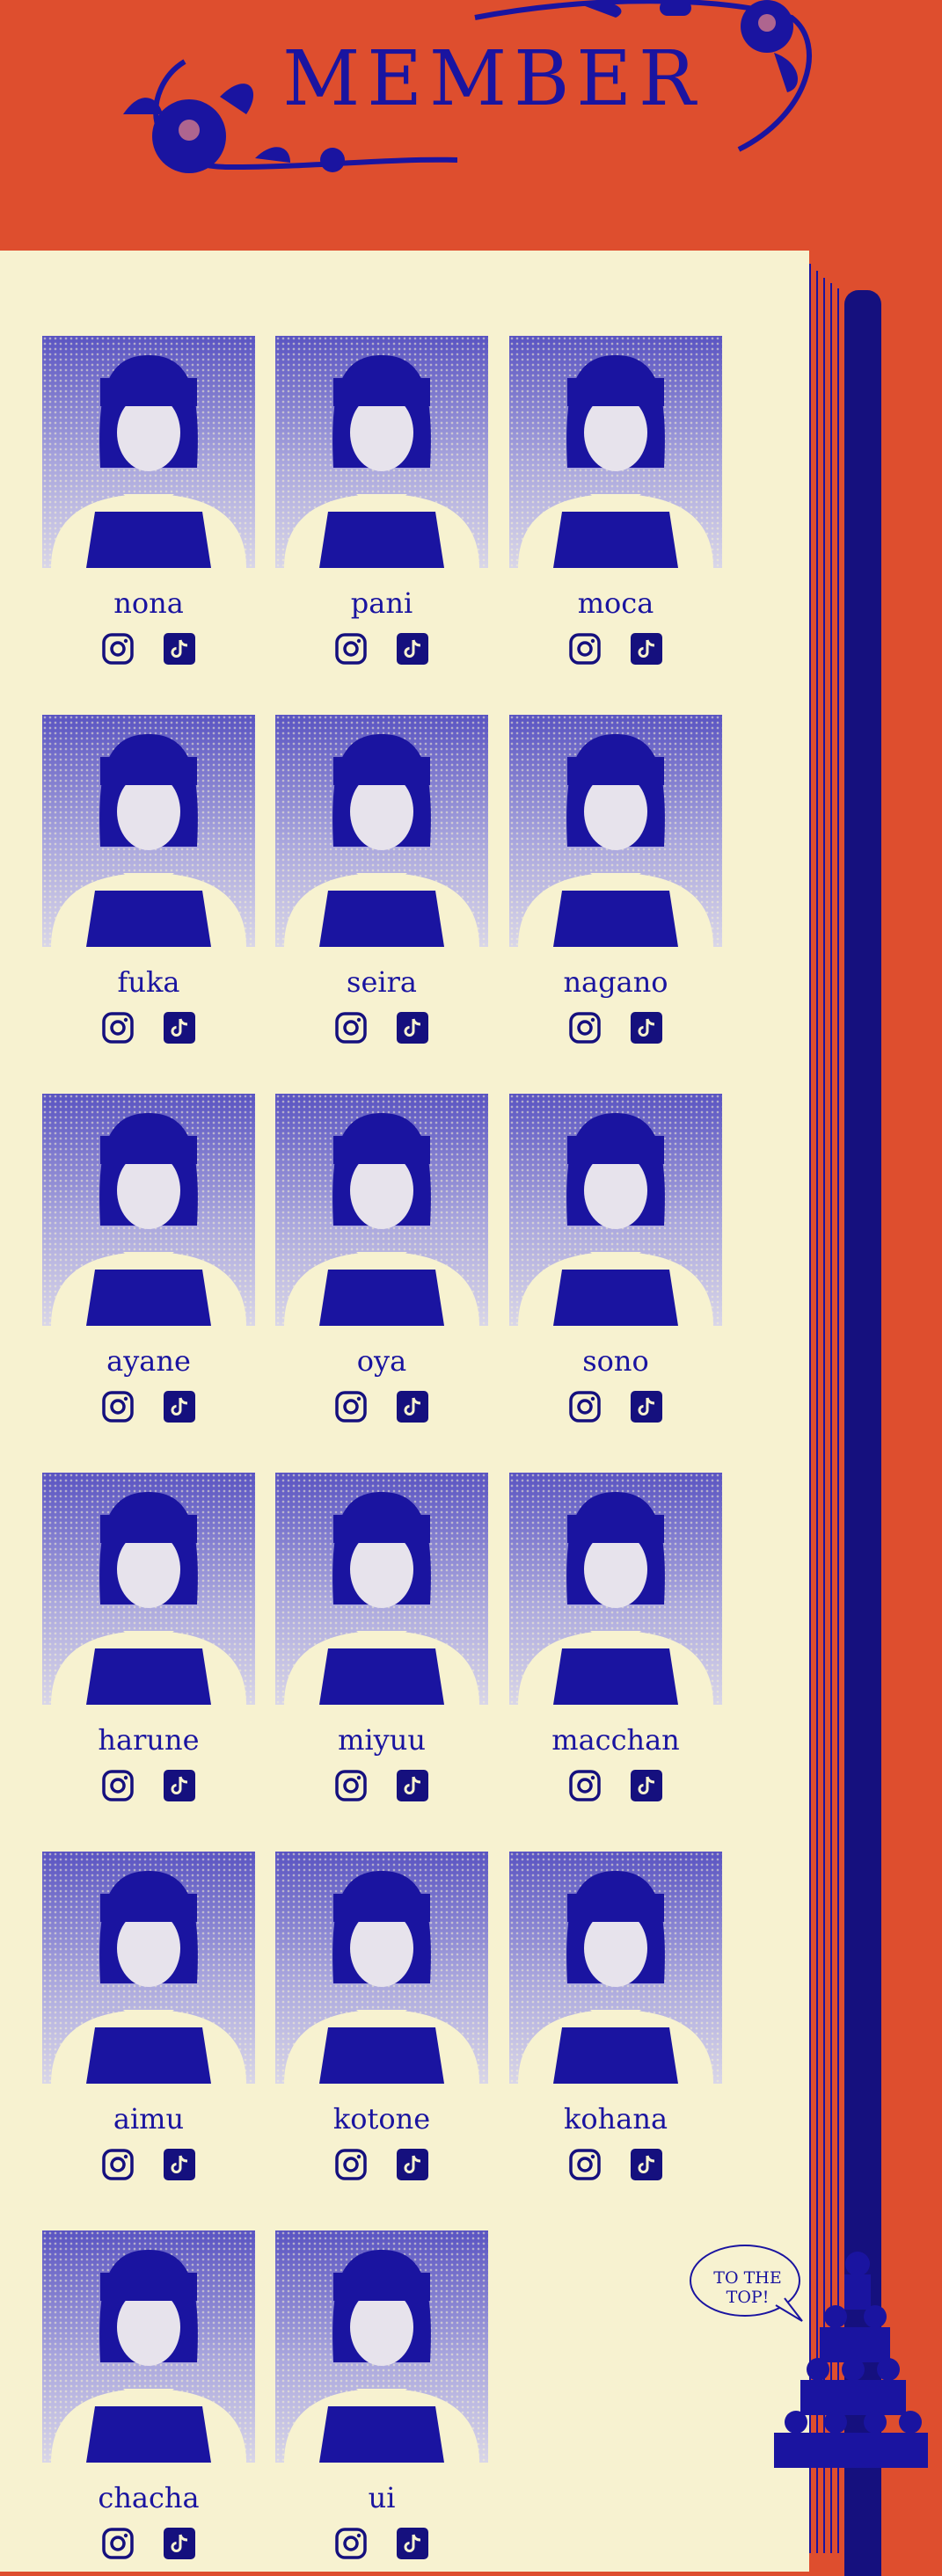 The image size is (942, 2576). Describe the element at coordinates (148, 603) in the screenshot. I see `member-name: nona` at that location.